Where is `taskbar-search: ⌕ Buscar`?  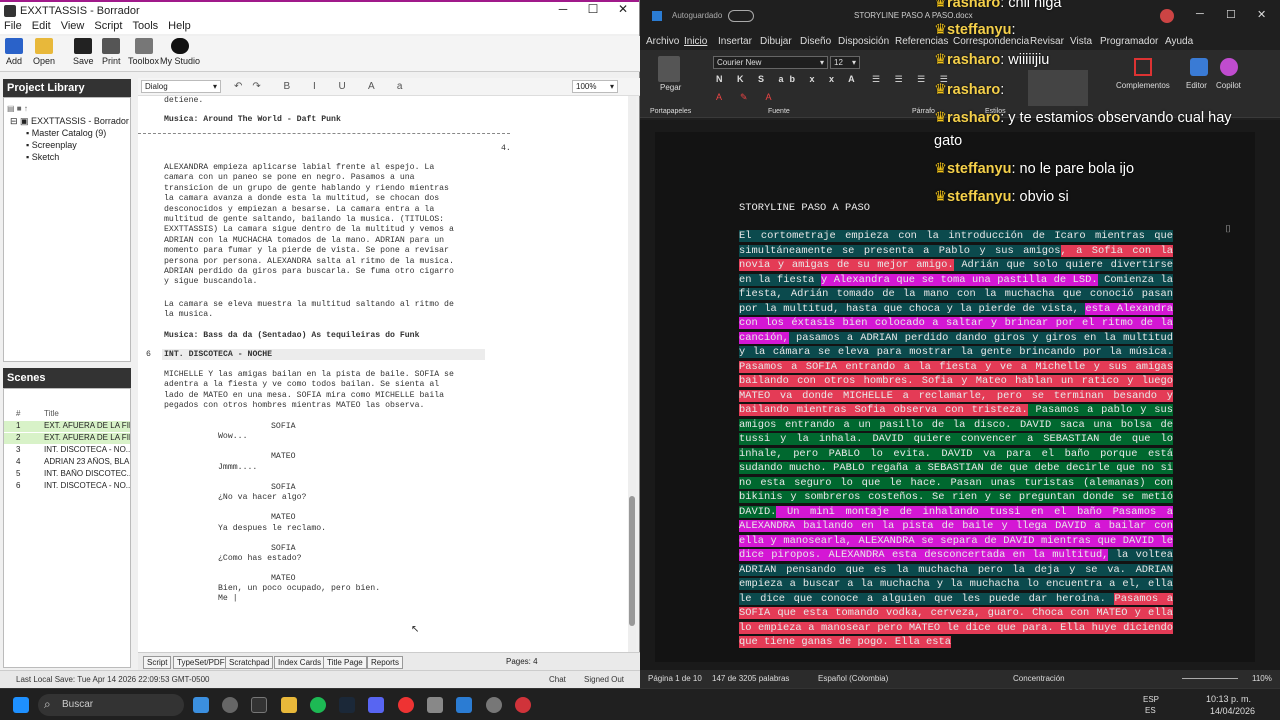 taskbar-search: ⌕ Buscar is located at coordinates (111, 705).